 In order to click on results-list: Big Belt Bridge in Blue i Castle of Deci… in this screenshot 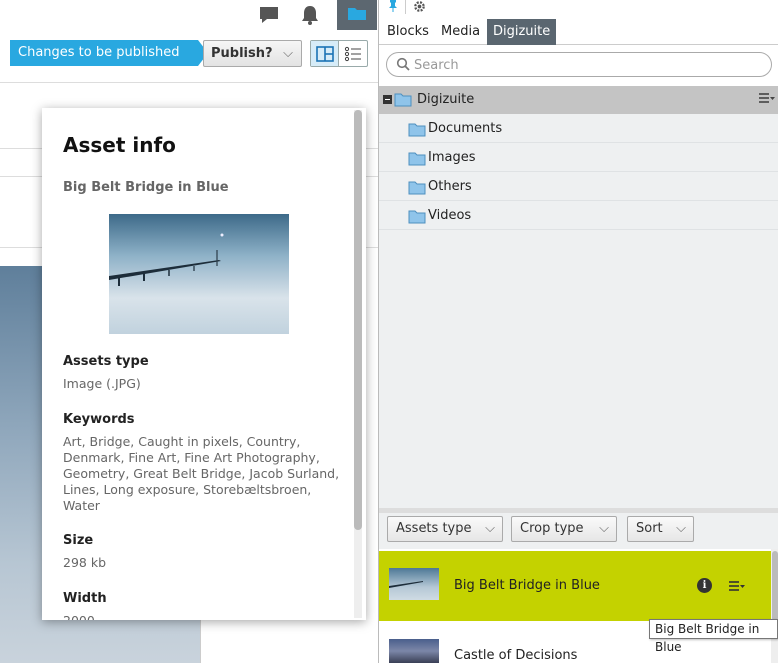, I will do `click(578, 606)`.